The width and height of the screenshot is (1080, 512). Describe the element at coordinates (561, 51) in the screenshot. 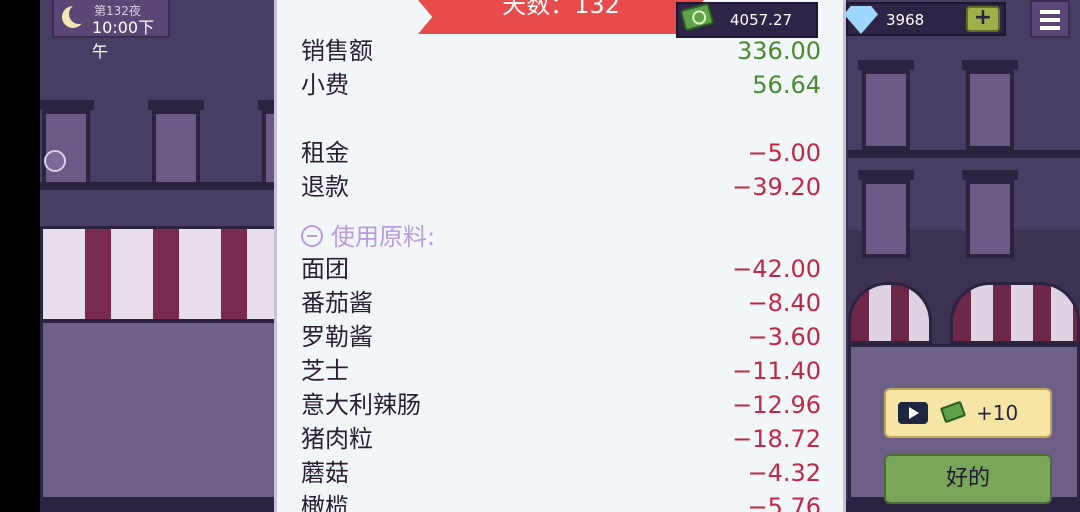

I see `income-row: 销售额 336.00` at that location.